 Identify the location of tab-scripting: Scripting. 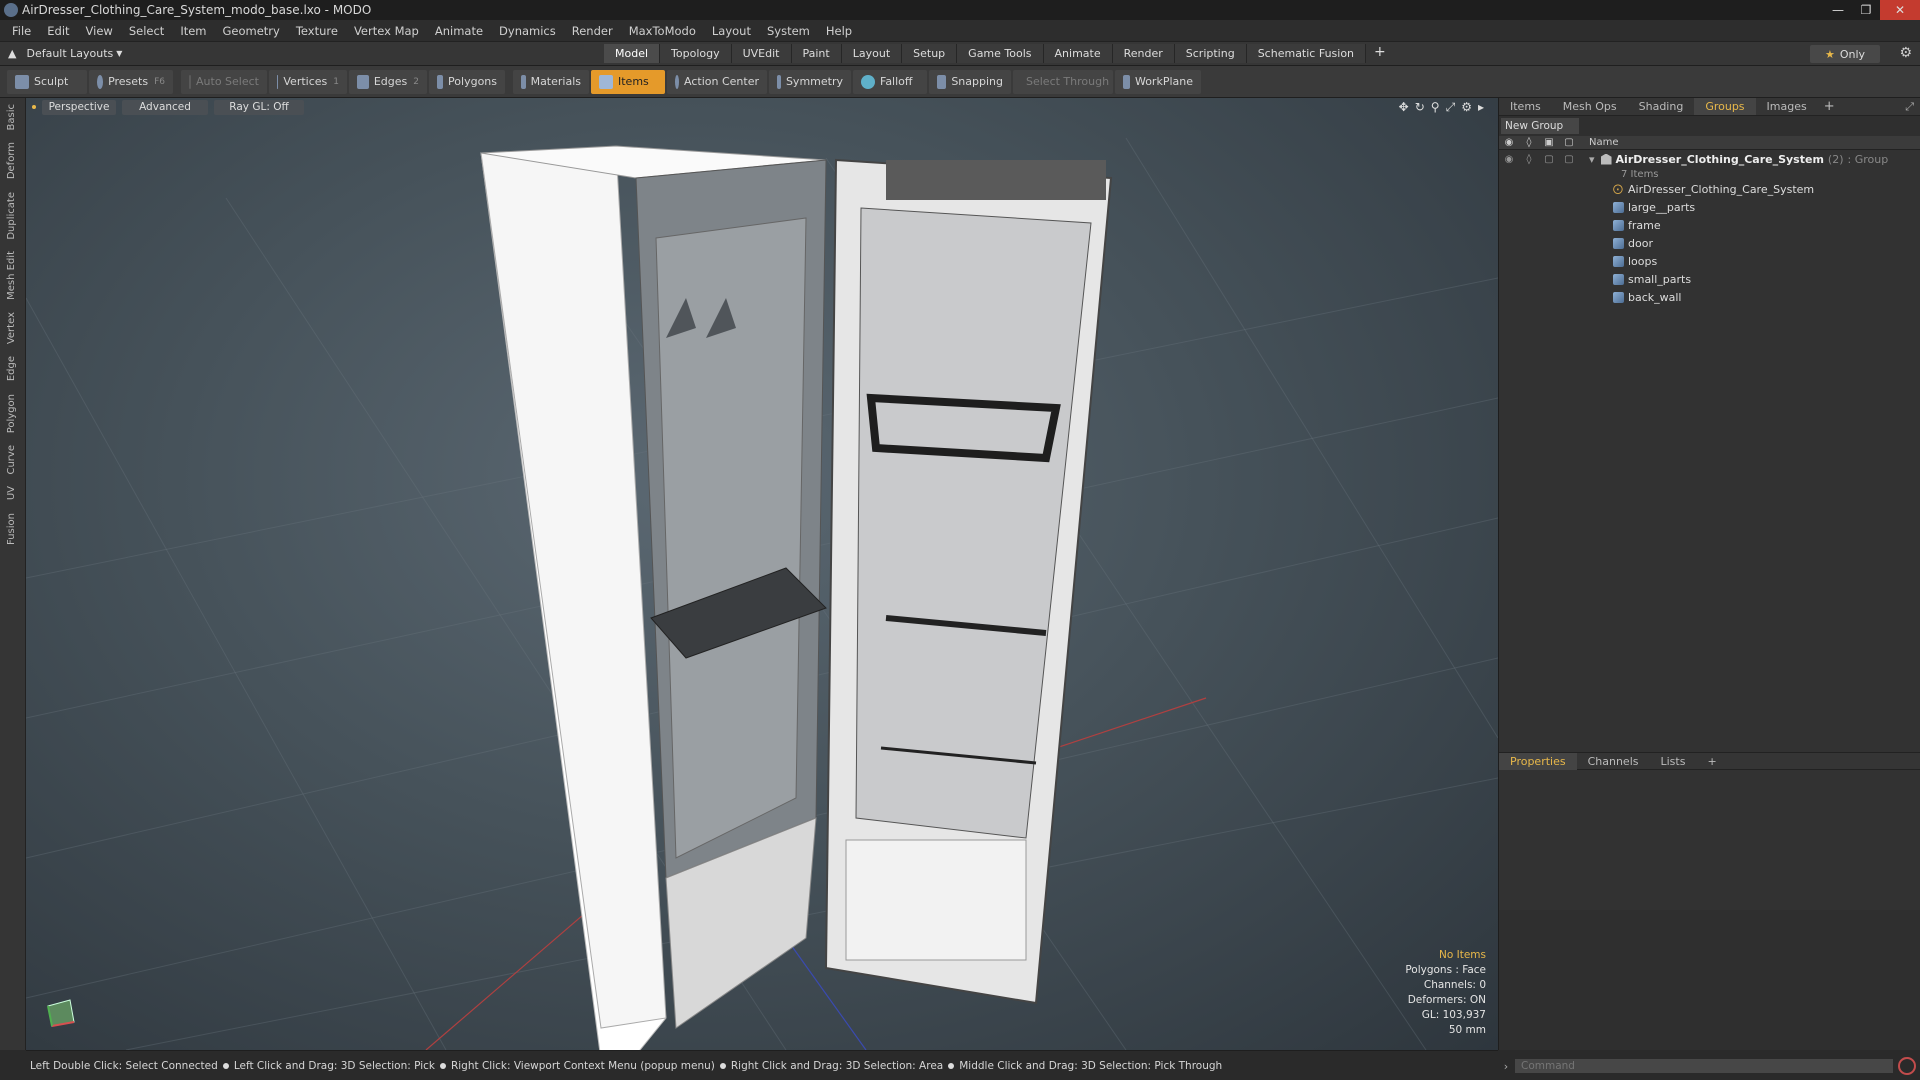
(1210, 53).